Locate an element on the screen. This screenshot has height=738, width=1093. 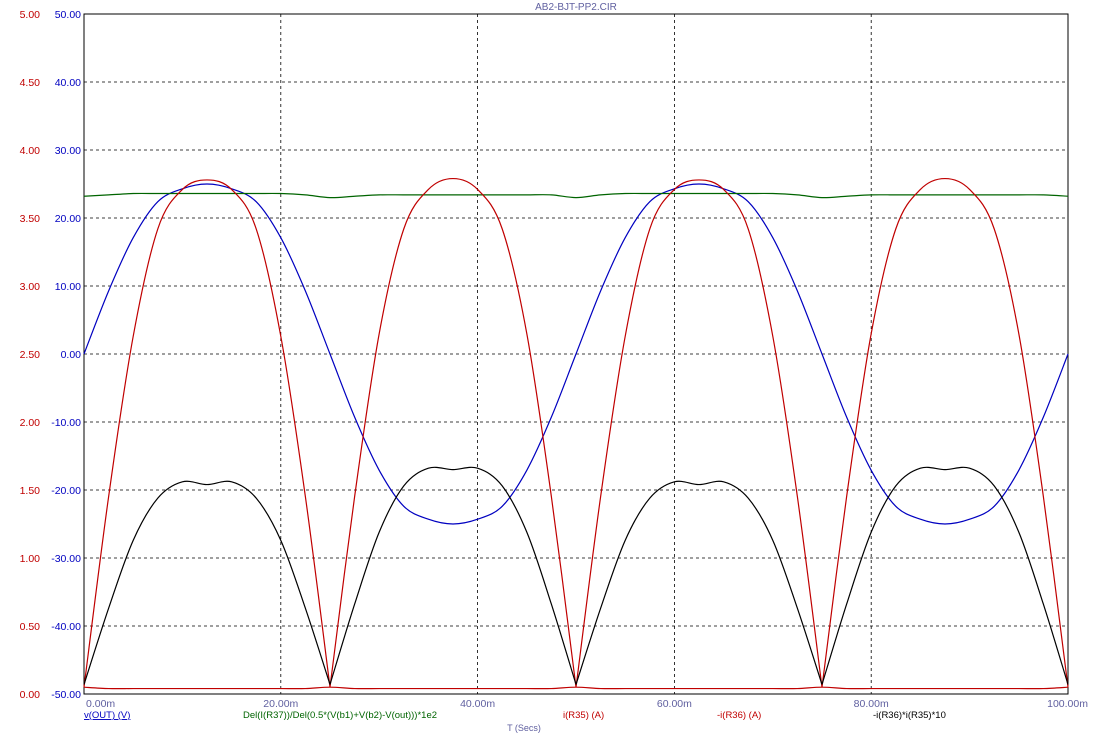
legend-v-out: v(OUT) (V) is located at coordinates (107, 715).